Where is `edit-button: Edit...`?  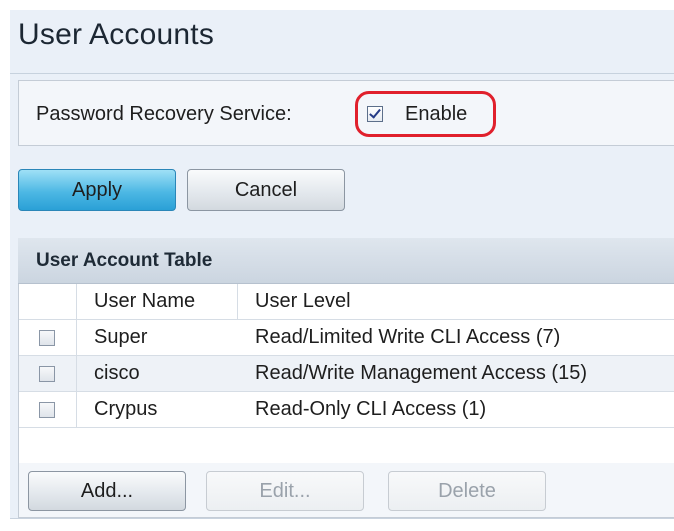
edit-button: Edit... is located at coordinates (285, 491).